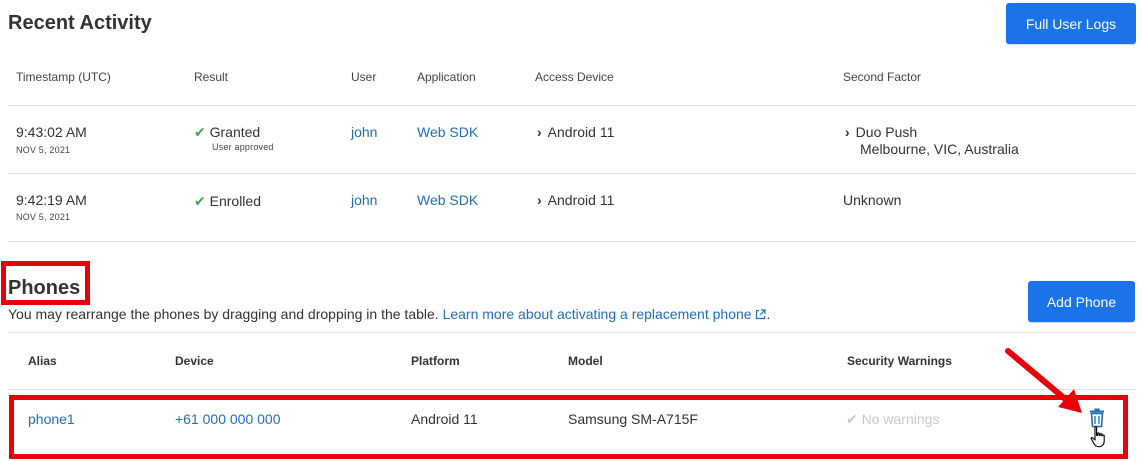 This screenshot has width=1142, height=461. I want to click on second-factor-text: Unknown, so click(872, 200).